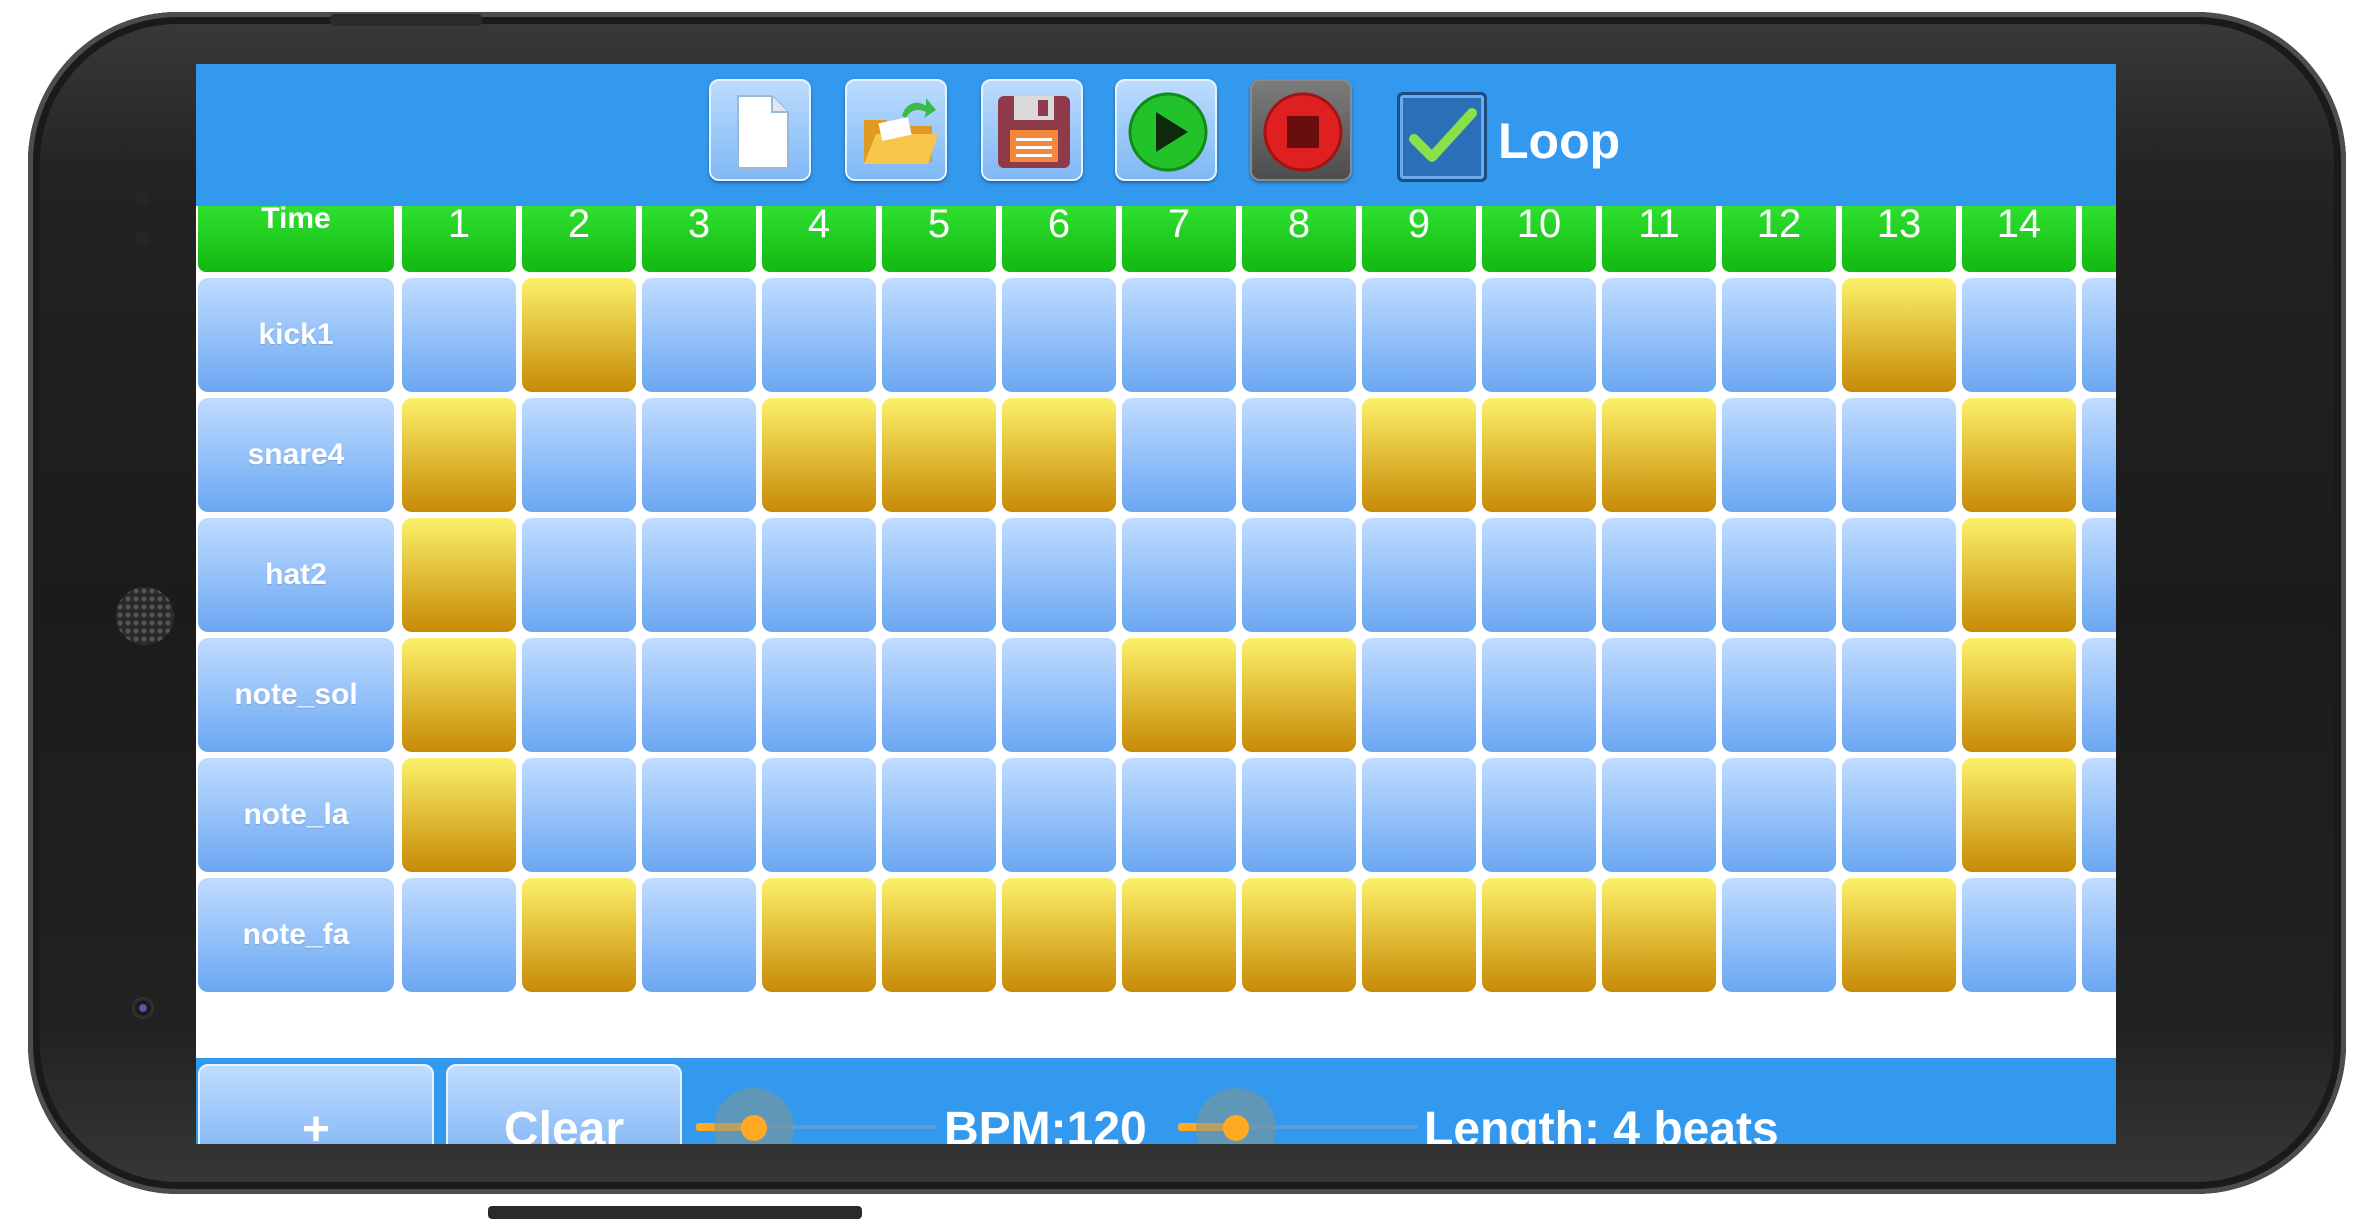 This screenshot has width=2375, height=1219. What do you see at coordinates (296, 695) in the screenshot?
I see `track-label-note_sol: note_sol` at bounding box center [296, 695].